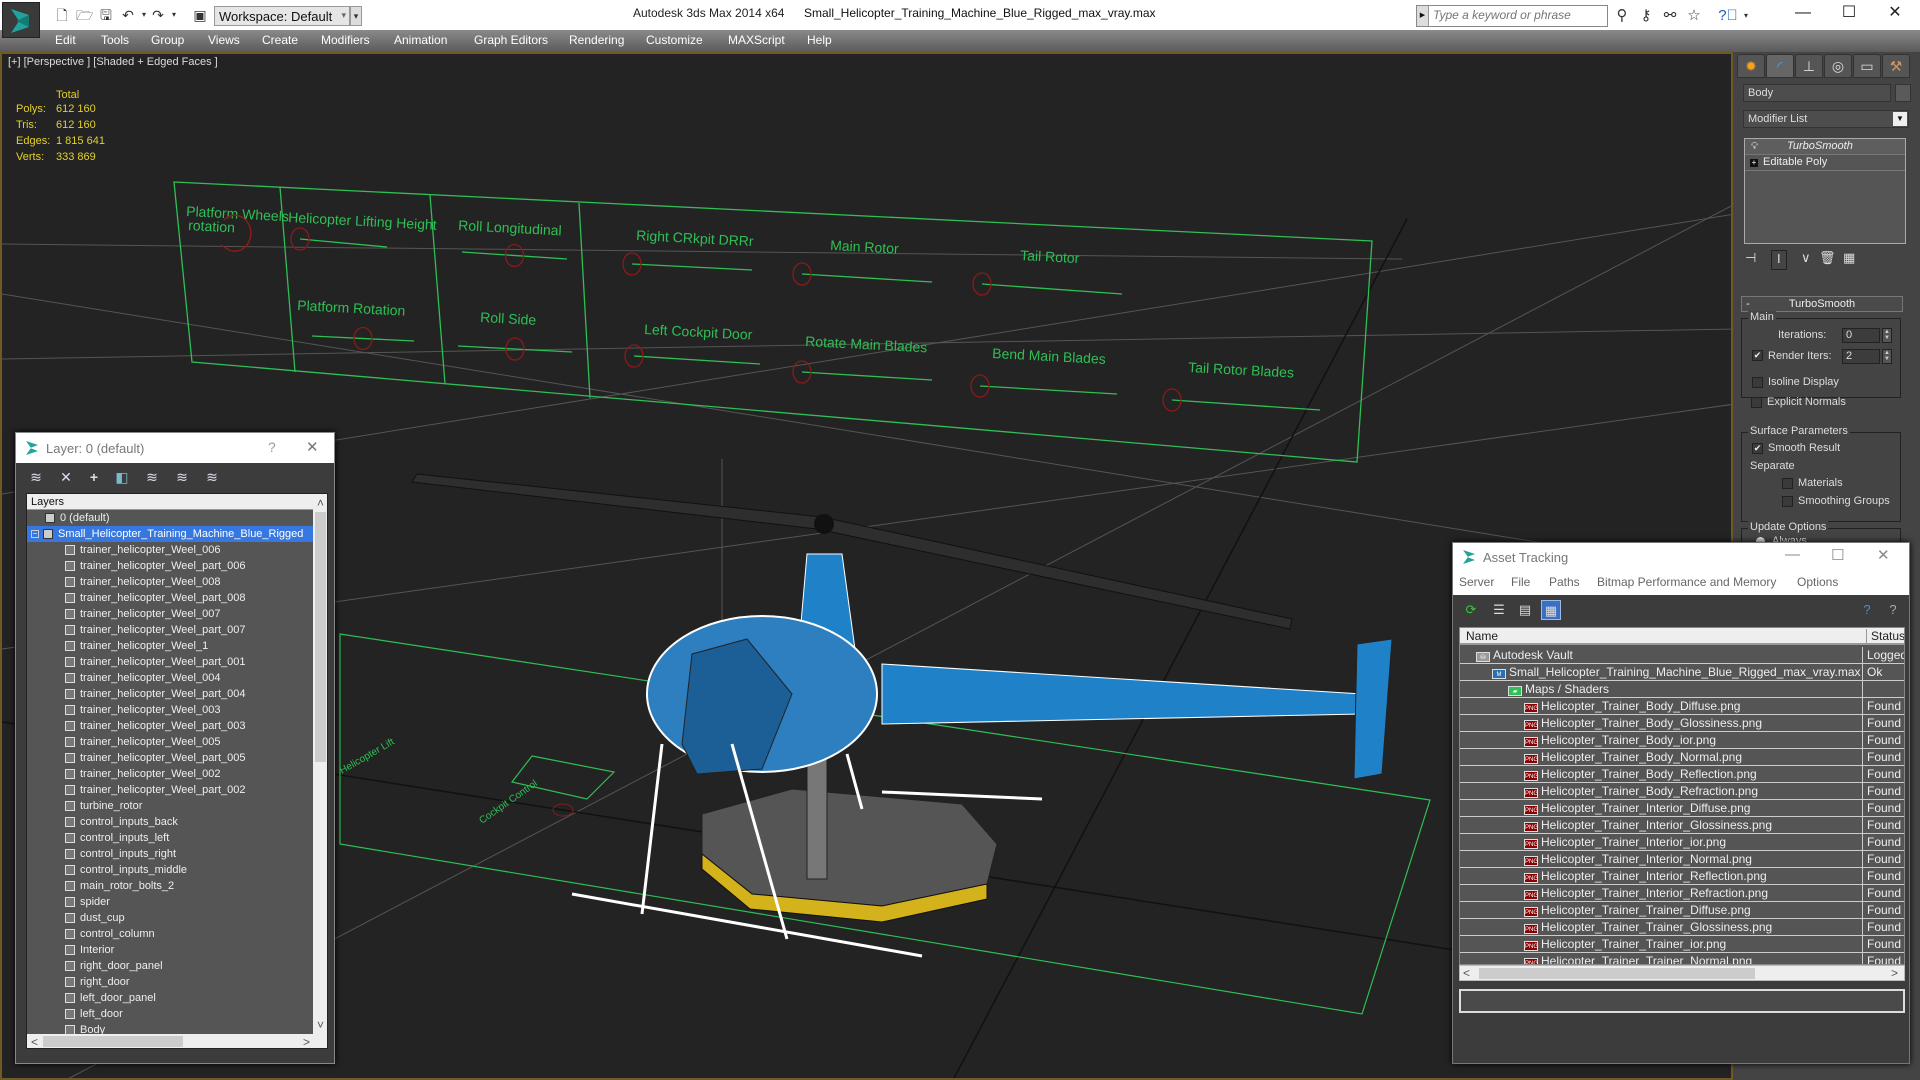  I want to click on lightbulb-icon: 💡︎, so click(1754, 146).